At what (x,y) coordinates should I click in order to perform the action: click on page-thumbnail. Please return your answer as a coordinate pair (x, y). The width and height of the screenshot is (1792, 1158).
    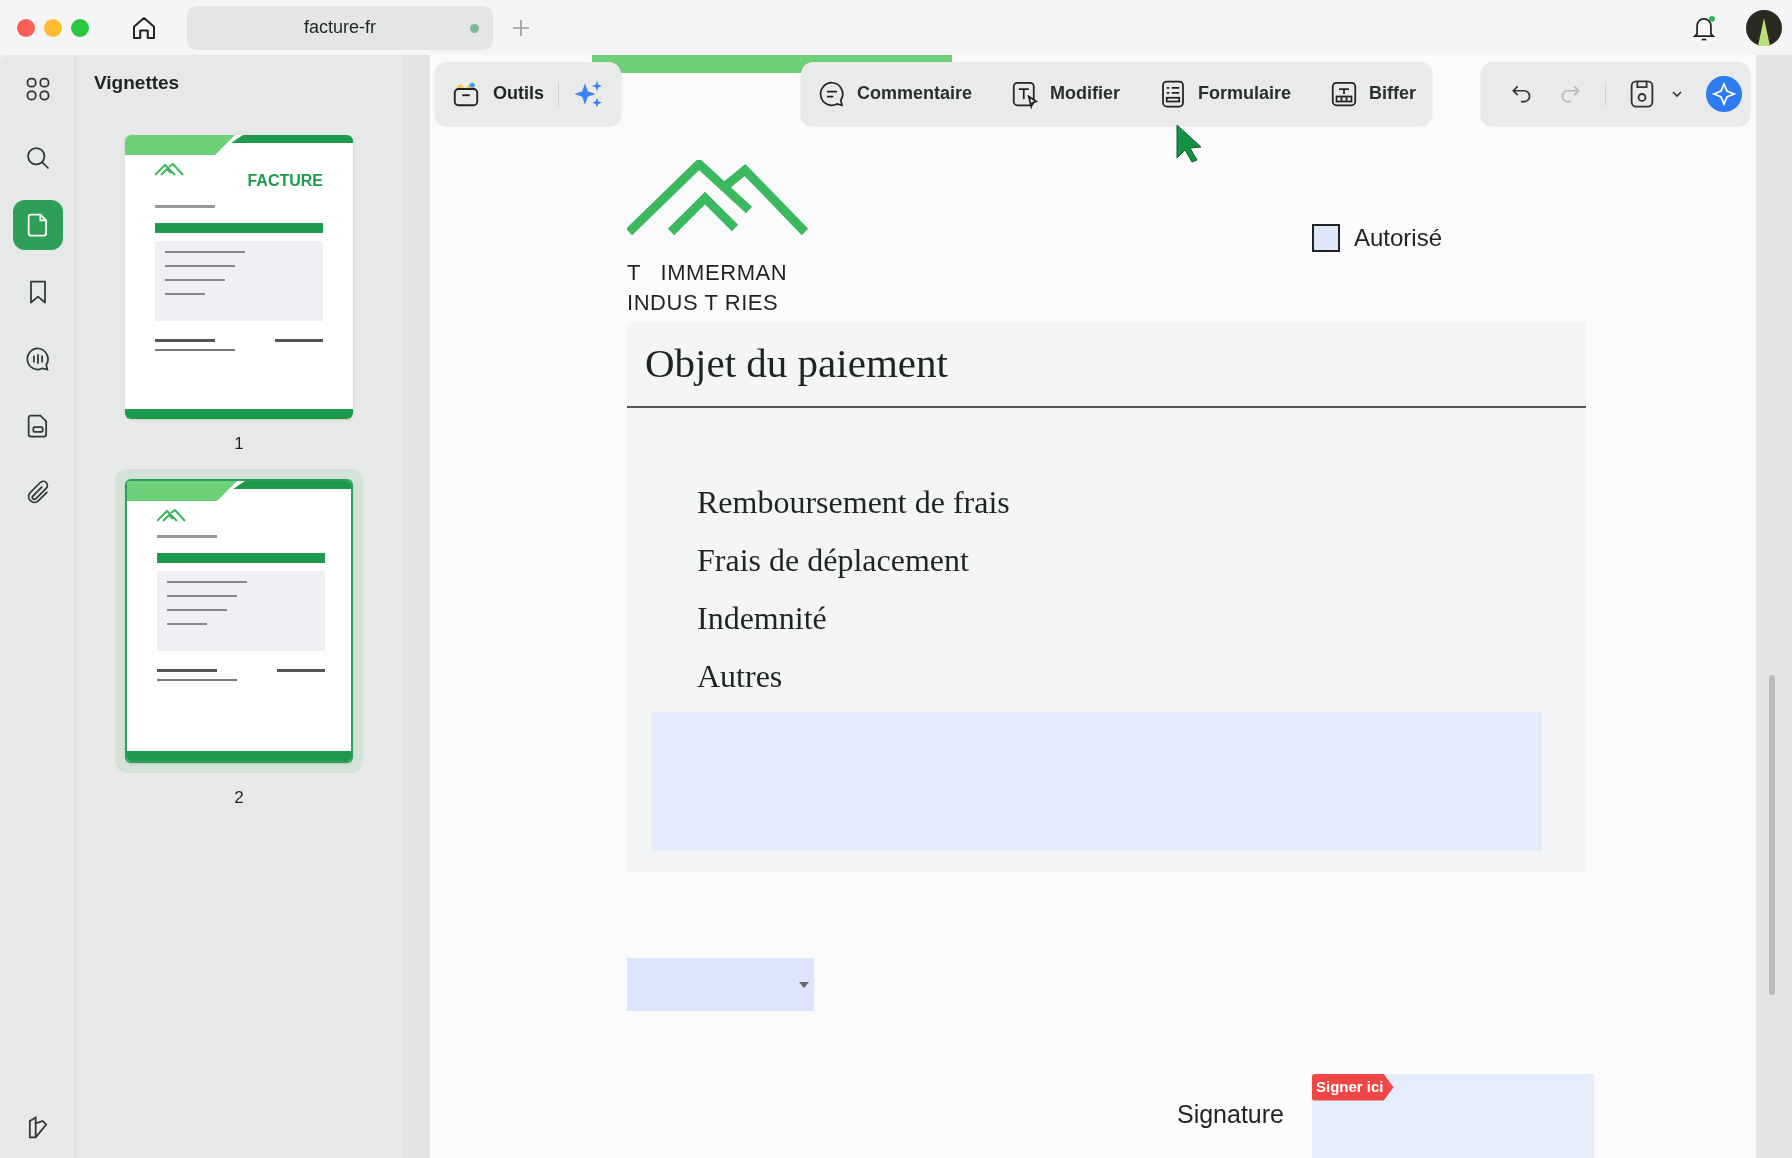
    Looking at the image, I should click on (239, 620).